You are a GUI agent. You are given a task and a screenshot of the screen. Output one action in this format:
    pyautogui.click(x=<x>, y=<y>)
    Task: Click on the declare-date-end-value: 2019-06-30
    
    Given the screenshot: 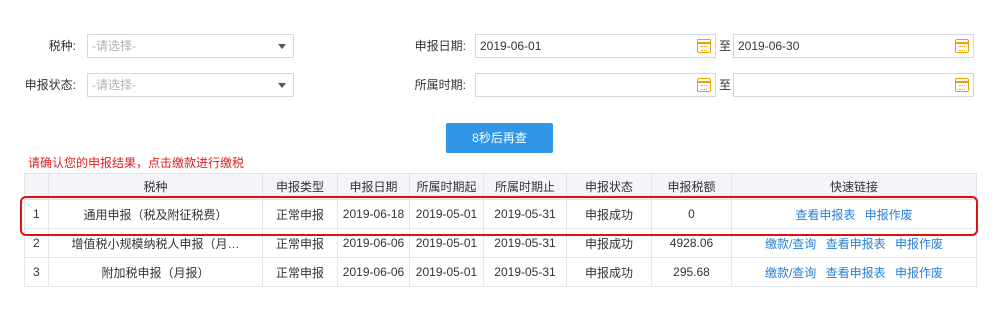 What is the action you would take?
    pyautogui.click(x=769, y=46)
    